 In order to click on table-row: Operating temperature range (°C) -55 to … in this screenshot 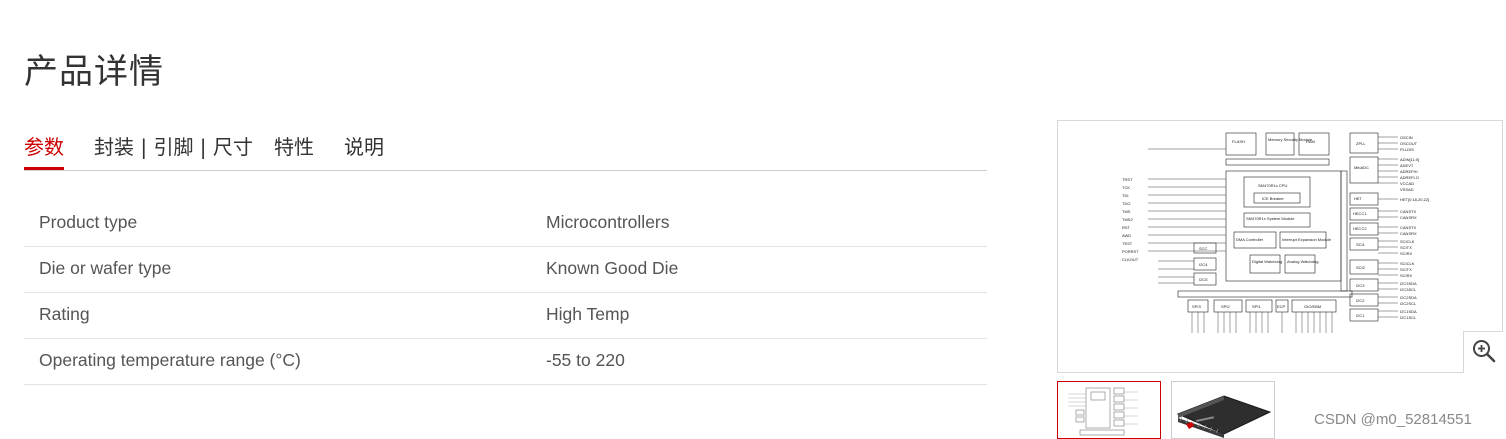, I will do `click(505, 362)`.